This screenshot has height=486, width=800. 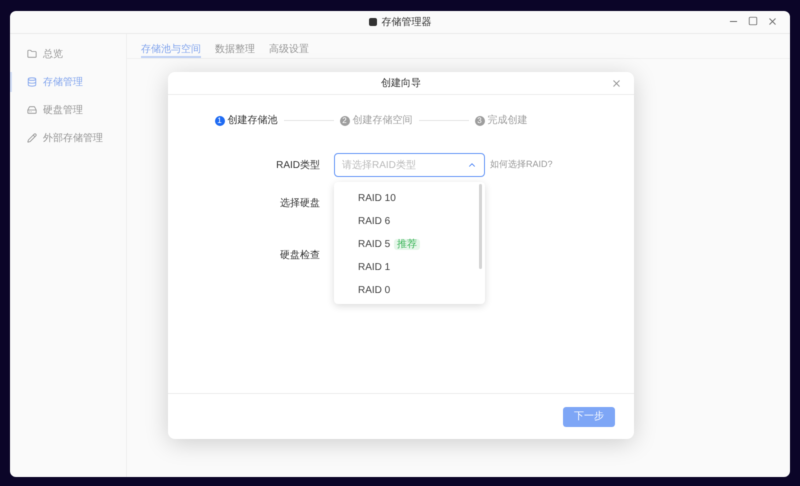 What do you see at coordinates (409, 165) in the screenshot?
I see `raid-type-select: 请选择RAID类型` at bounding box center [409, 165].